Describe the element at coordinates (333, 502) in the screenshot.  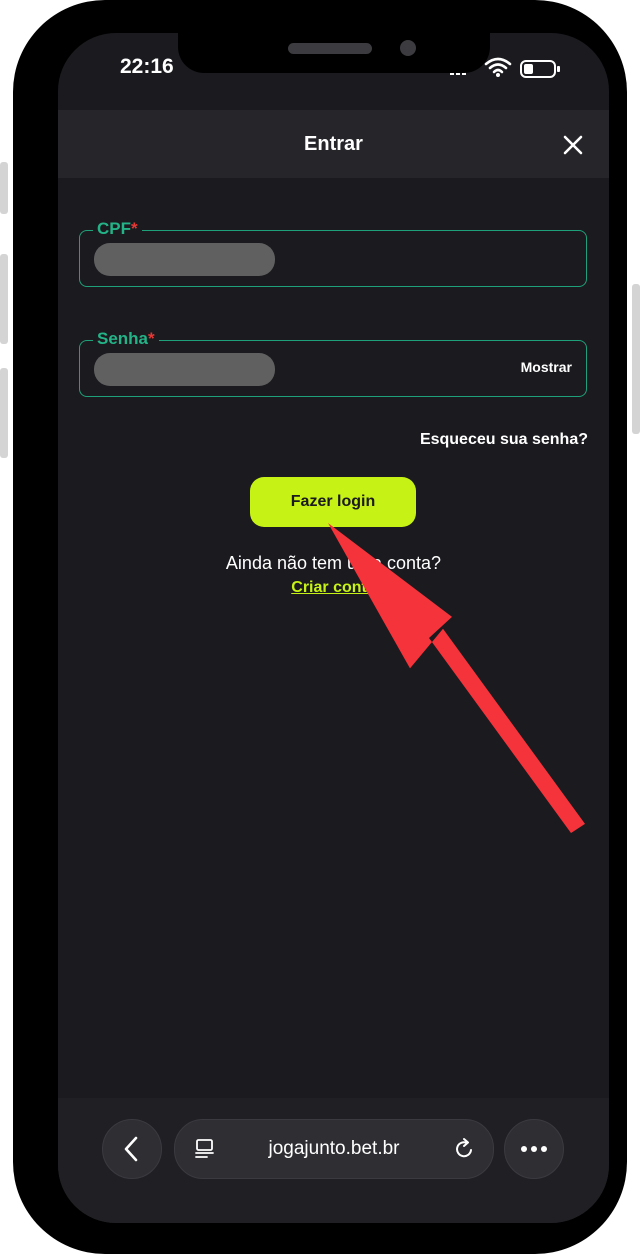
I see `login-button: Fazer login` at that location.